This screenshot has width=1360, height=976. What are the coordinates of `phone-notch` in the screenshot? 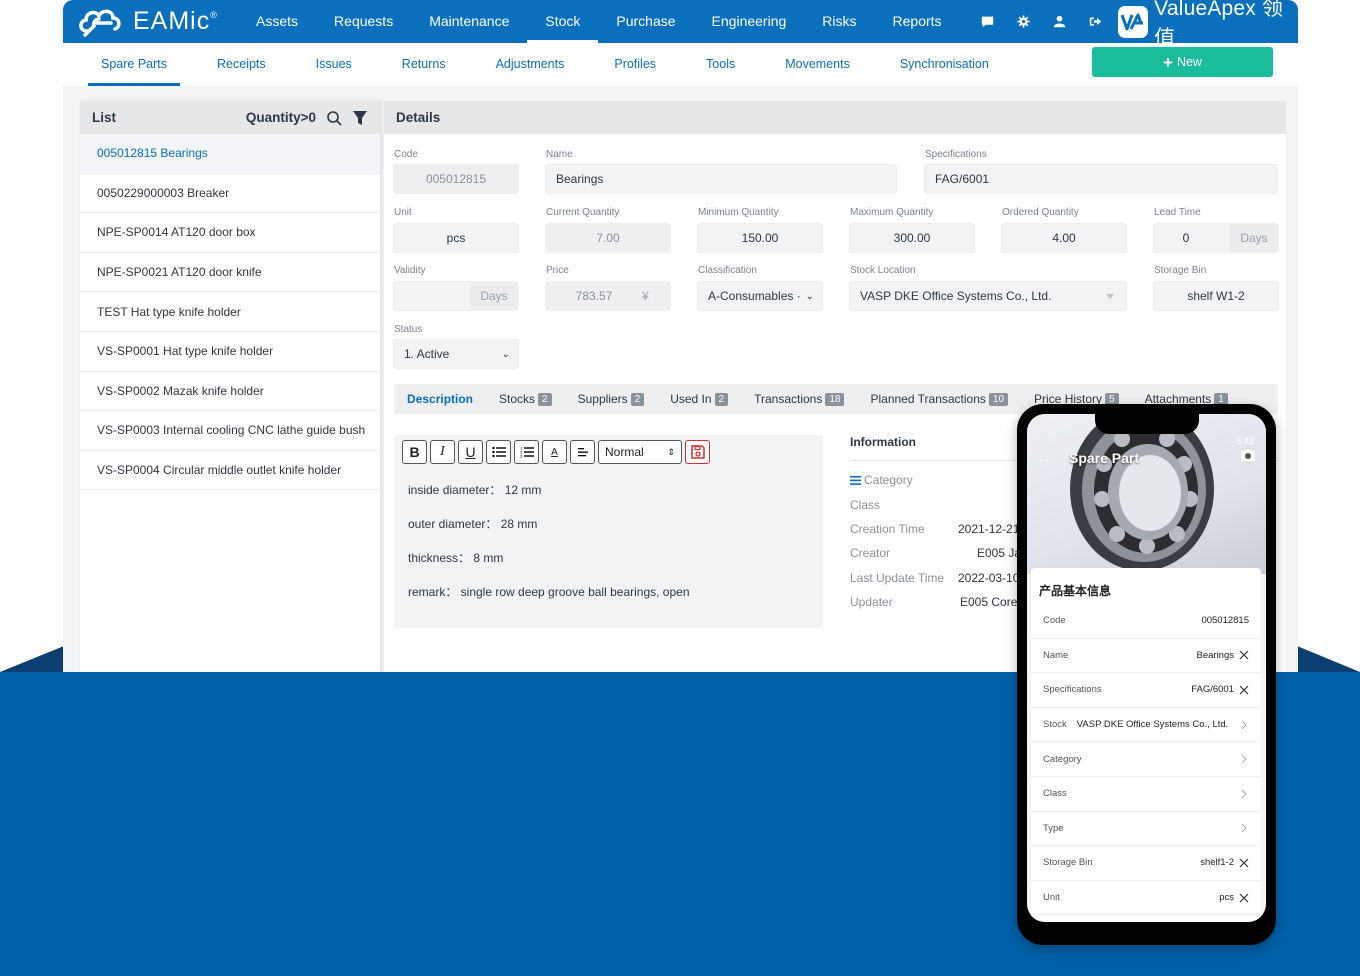 It's located at (1147, 424).